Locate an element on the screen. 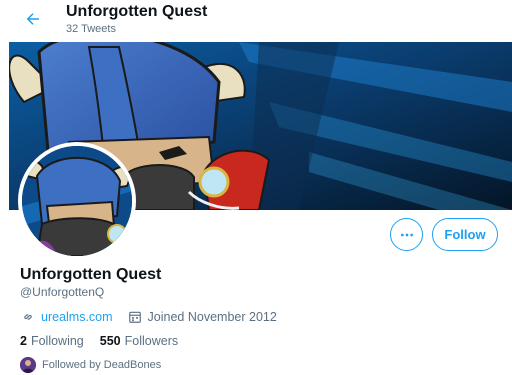 The height and width of the screenshot is (375, 512). arrow-left-icon is located at coordinates (32, 19).